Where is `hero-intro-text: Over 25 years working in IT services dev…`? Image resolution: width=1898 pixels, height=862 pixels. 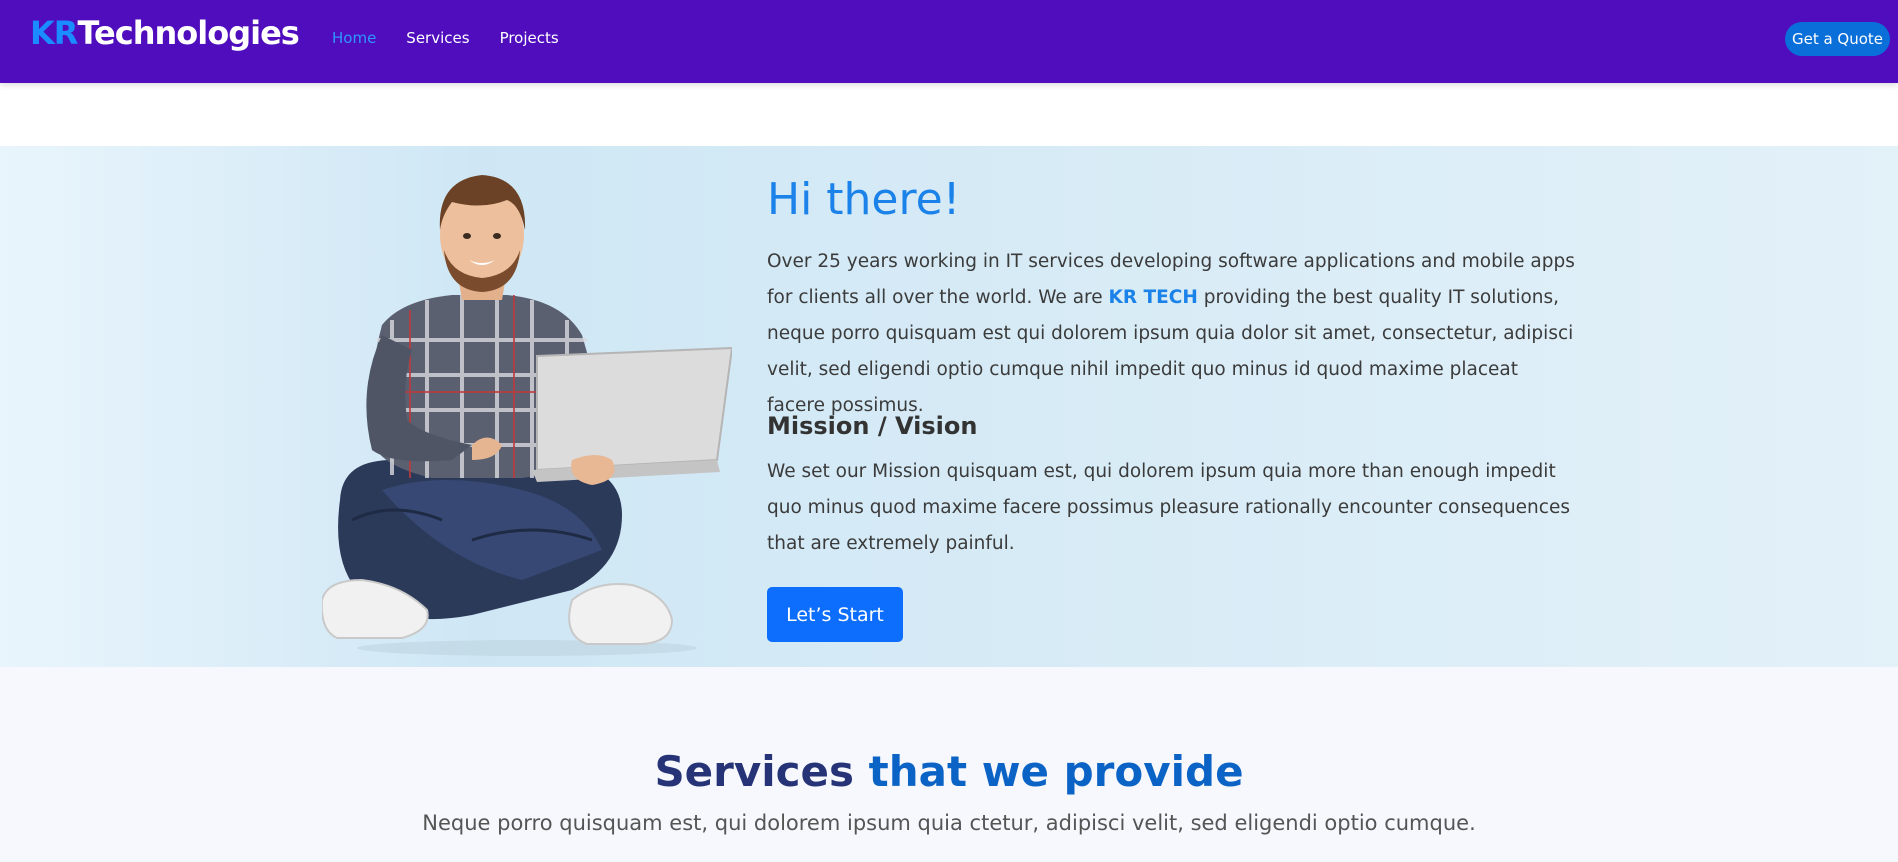
hero-intro-text: Over 25 years working in IT services dev… is located at coordinates (1171, 334).